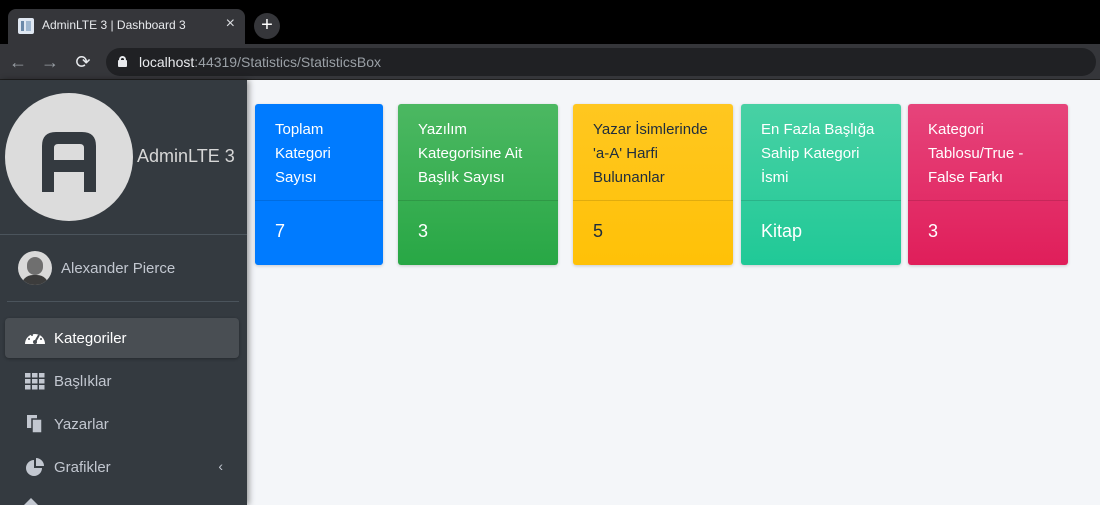 The image size is (1100, 505). Describe the element at coordinates (186, 156) in the screenshot. I see `brand-text: AdminLTE 3` at that location.